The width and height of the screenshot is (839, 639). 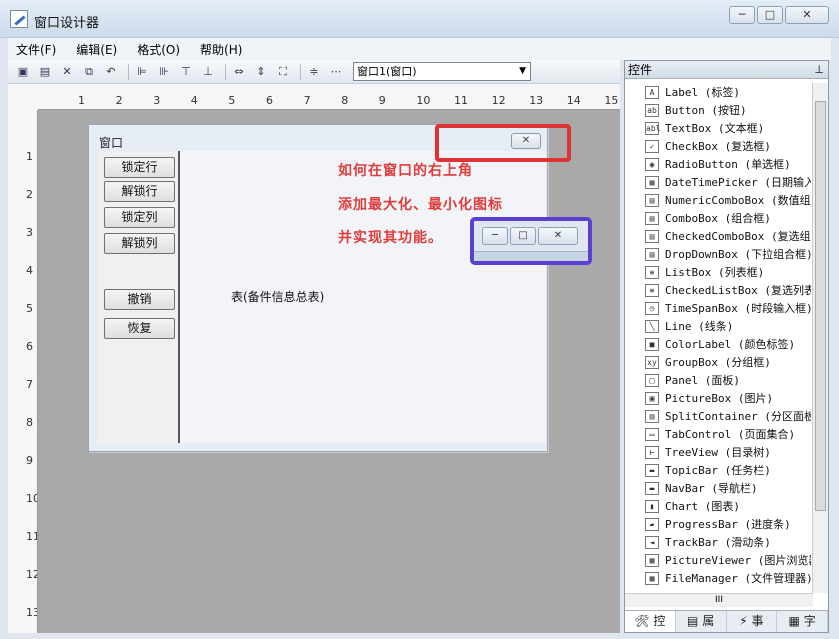 What do you see at coordinates (718, 344) in the screenshot?
I see `toolbox-item: ■ ColorLabel (颜色标签)` at bounding box center [718, 344].